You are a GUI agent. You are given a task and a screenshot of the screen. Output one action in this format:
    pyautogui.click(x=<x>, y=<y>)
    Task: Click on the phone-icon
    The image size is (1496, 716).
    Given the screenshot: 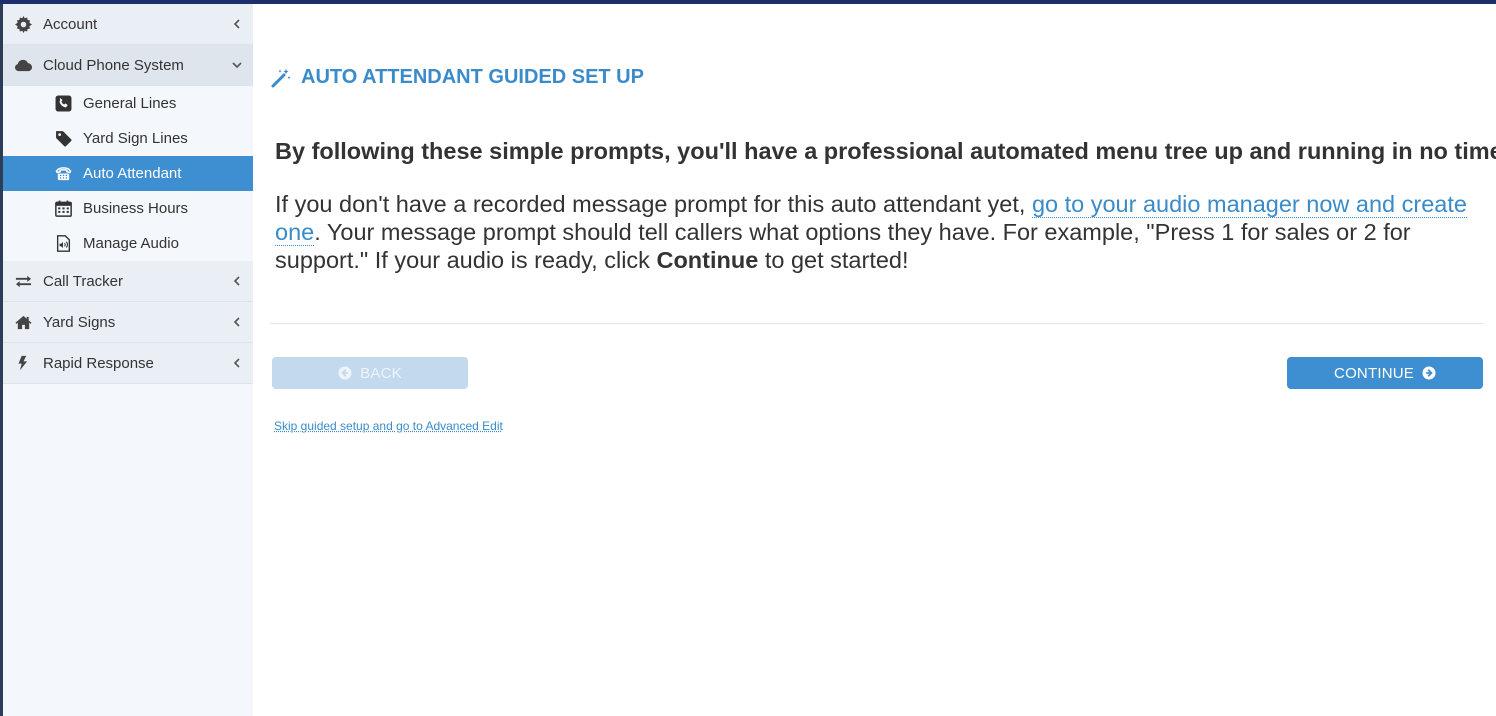 What is the action you would take?
    pyautogui.click(x=63, y=103)
    